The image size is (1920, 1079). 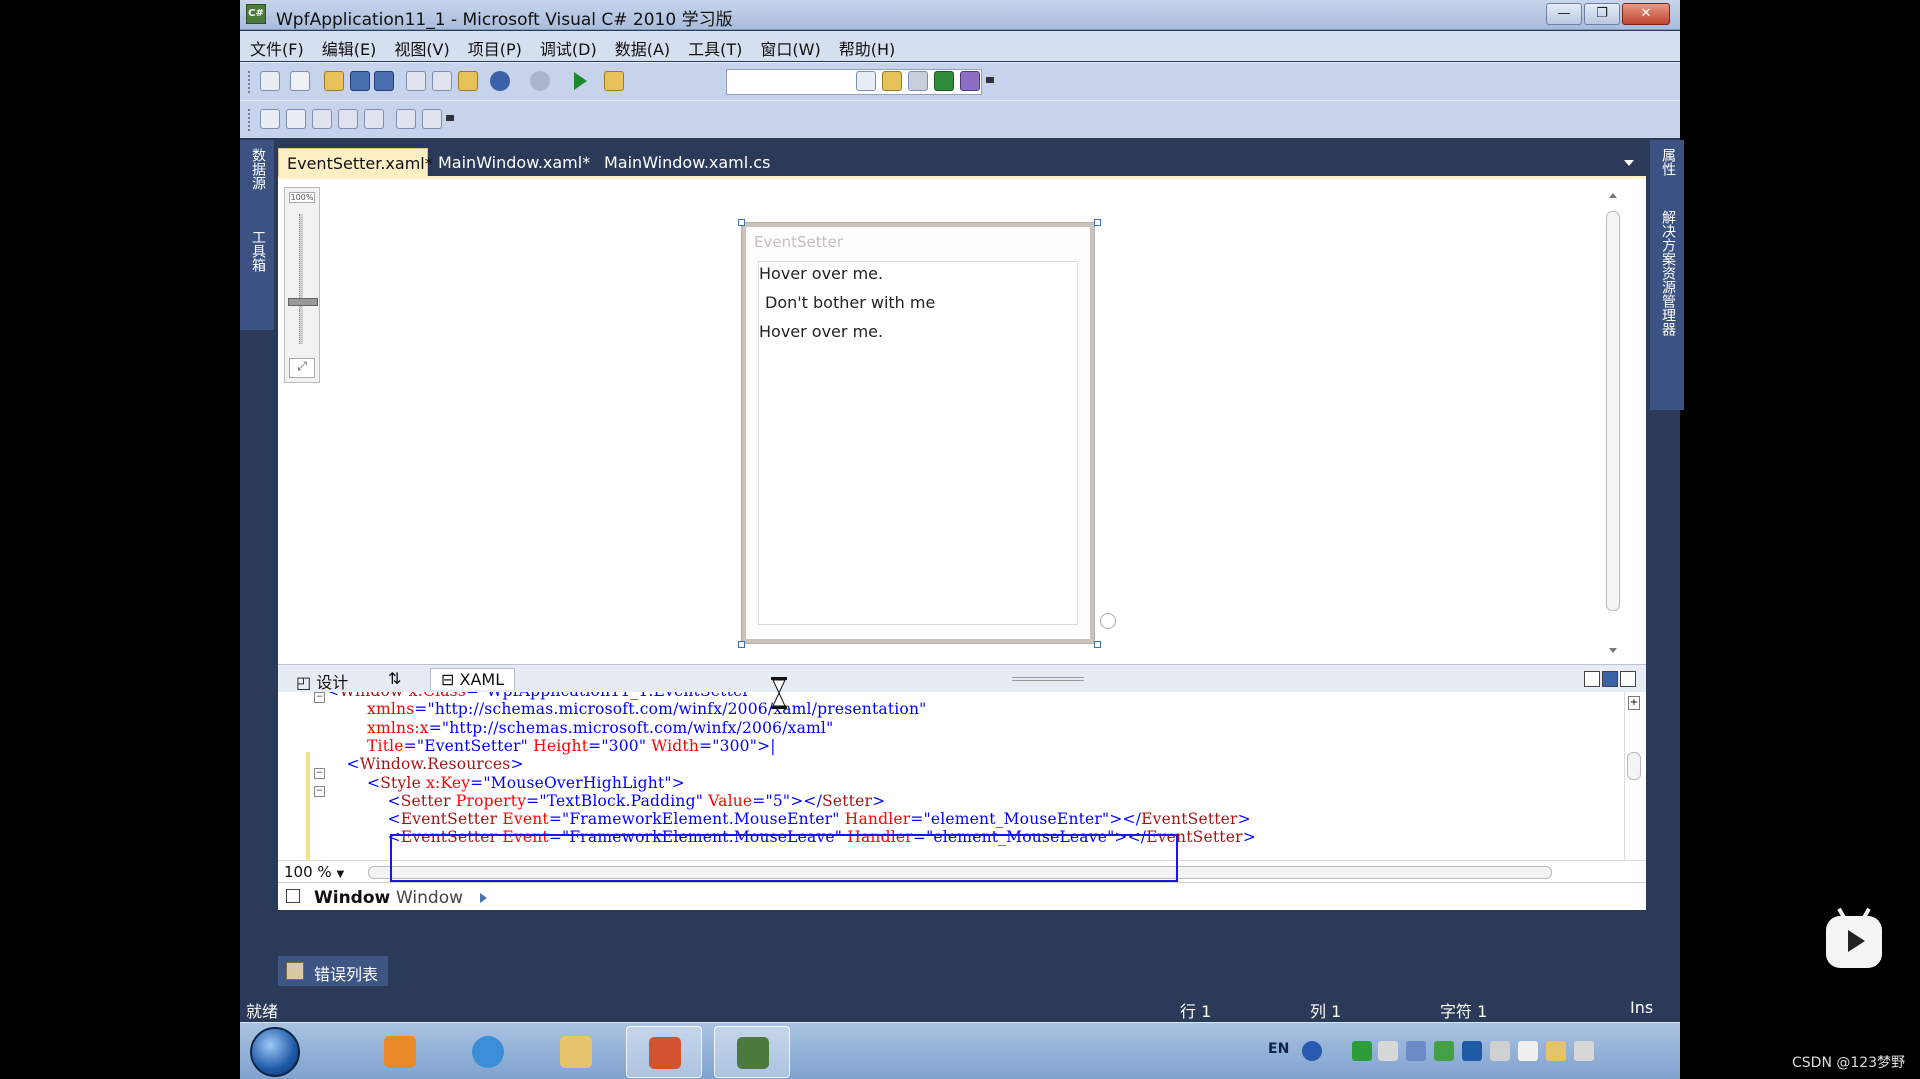 I want to click on taskbar-internet-explorer, so click(x=488, y=1052).